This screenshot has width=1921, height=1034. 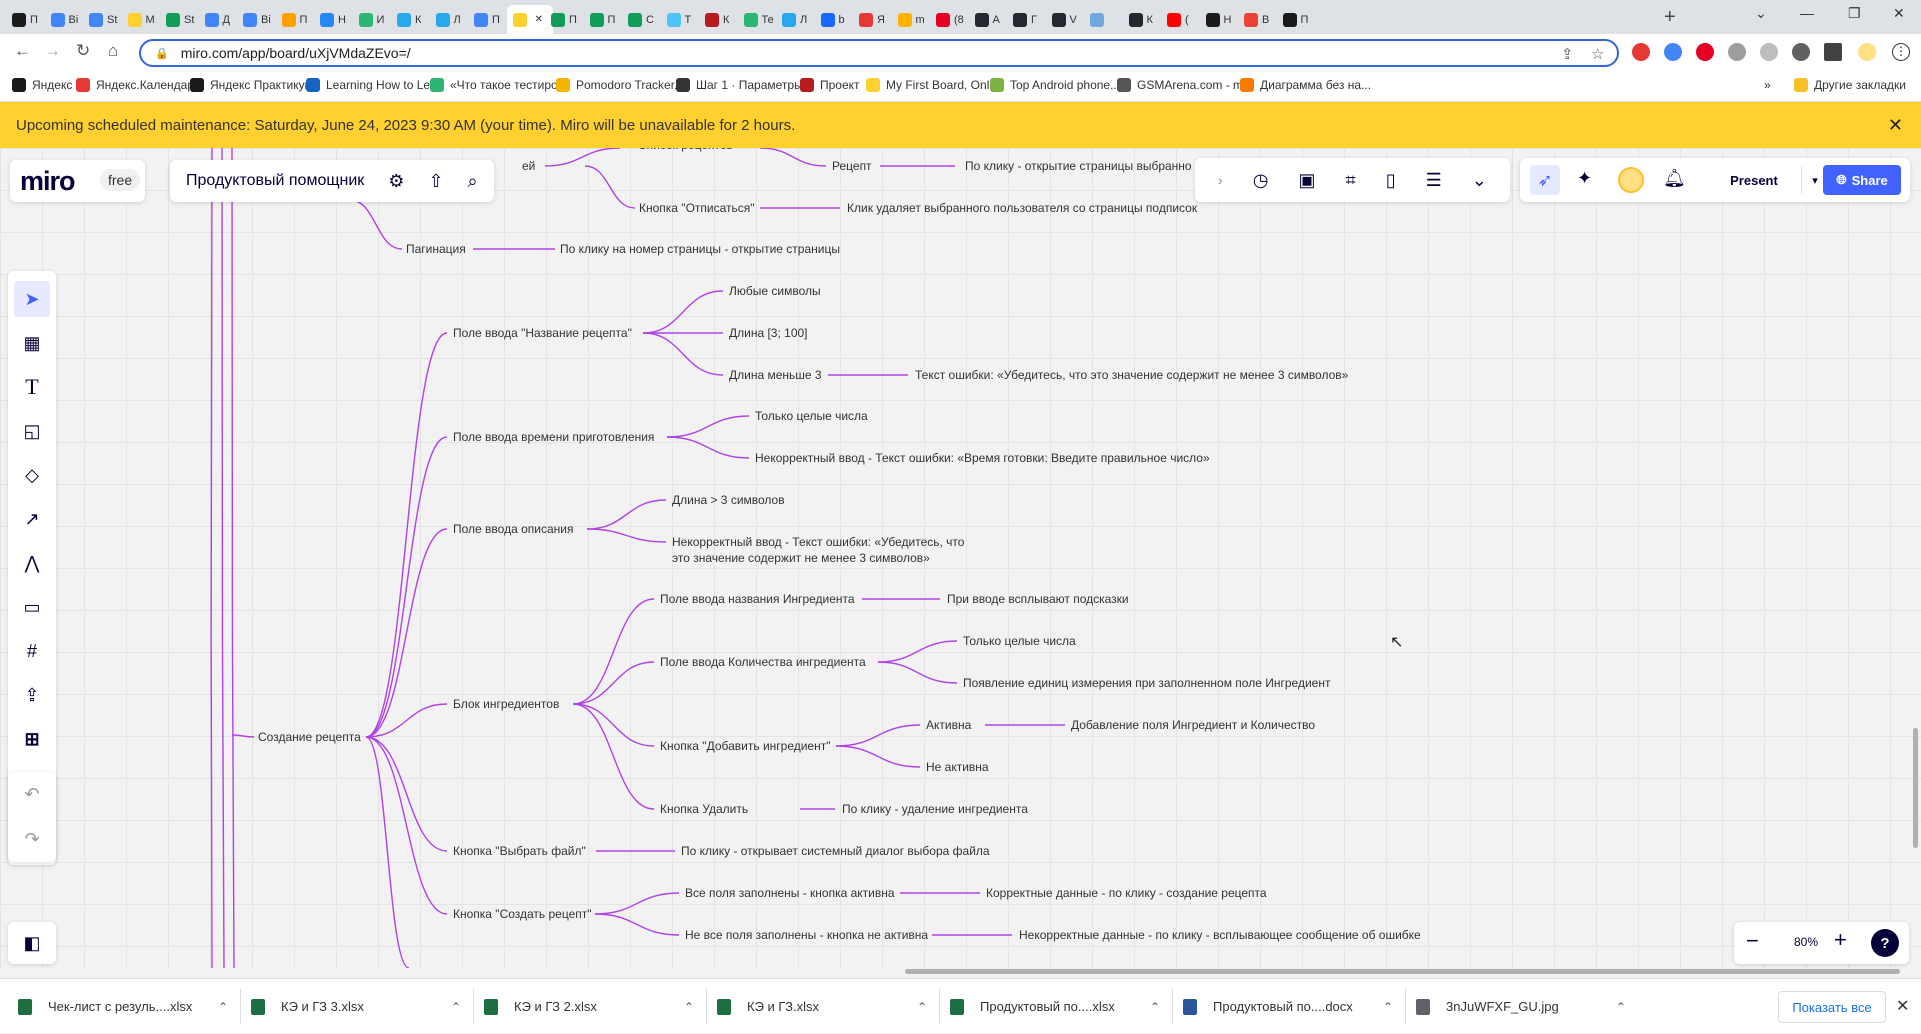 What do you see at coordinates (513, 529) in the screenshot?
I see `mindmap-node: Поле ввода описания` at bounding box center [513, 529].